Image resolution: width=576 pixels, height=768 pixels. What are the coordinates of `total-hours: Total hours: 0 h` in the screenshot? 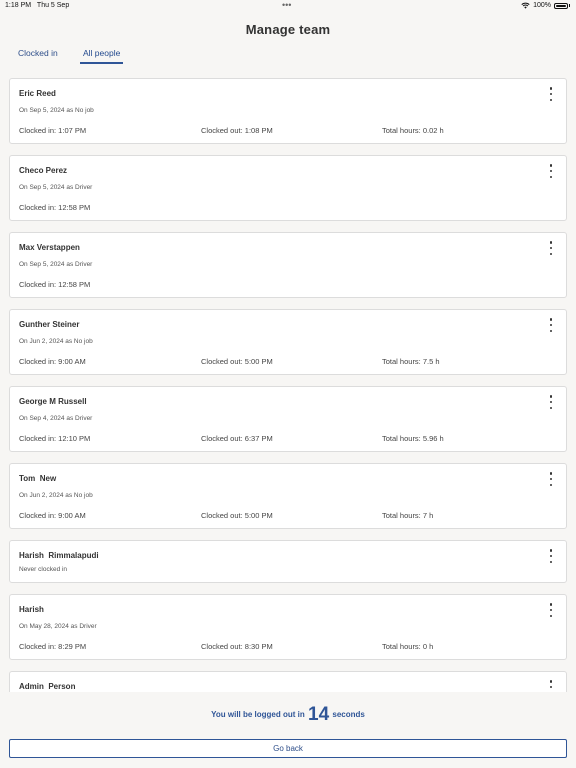 It's located at (408, 646).